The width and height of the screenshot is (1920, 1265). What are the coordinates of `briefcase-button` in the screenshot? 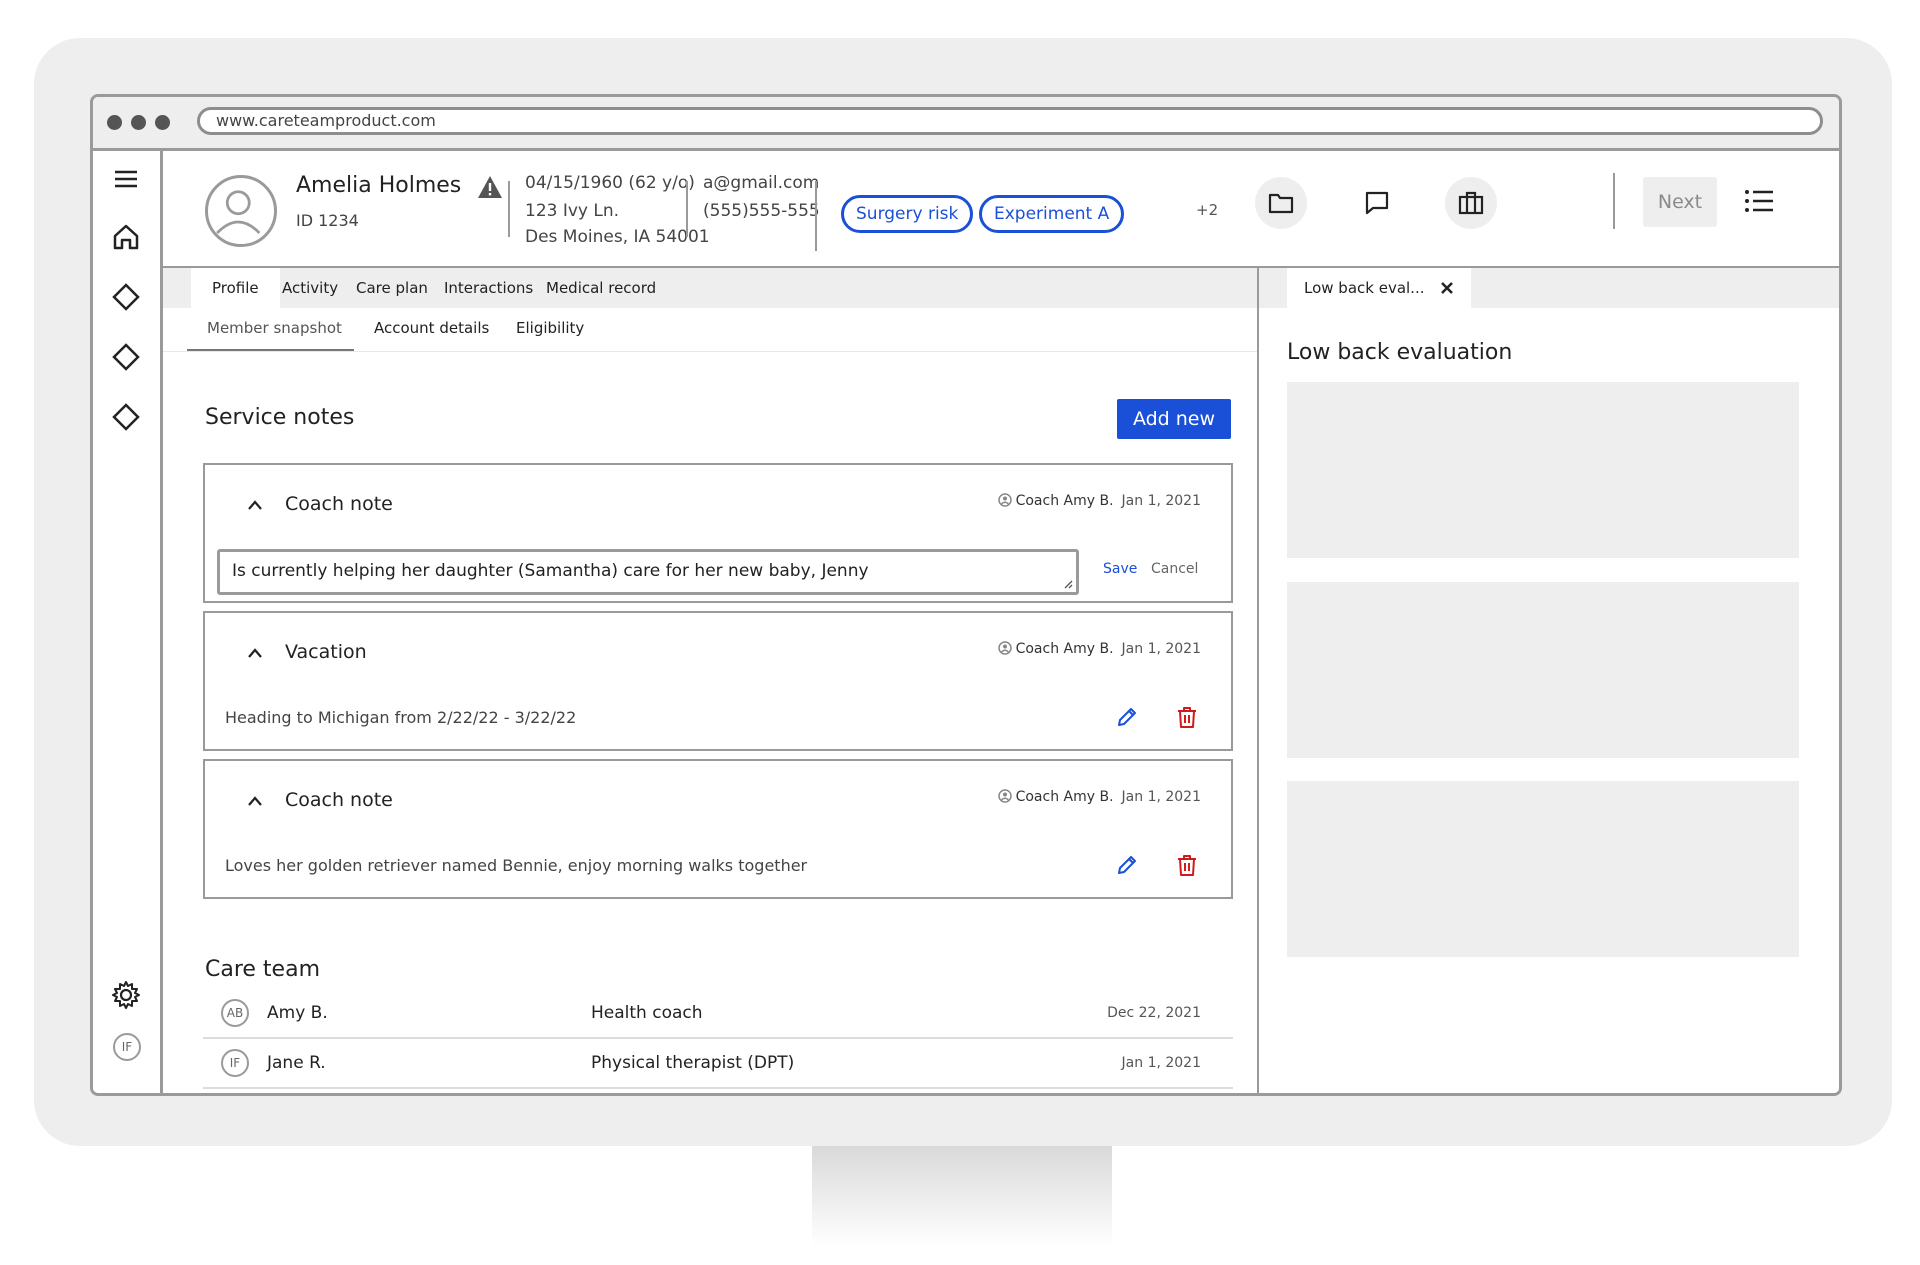 It's located at (1471, 203).